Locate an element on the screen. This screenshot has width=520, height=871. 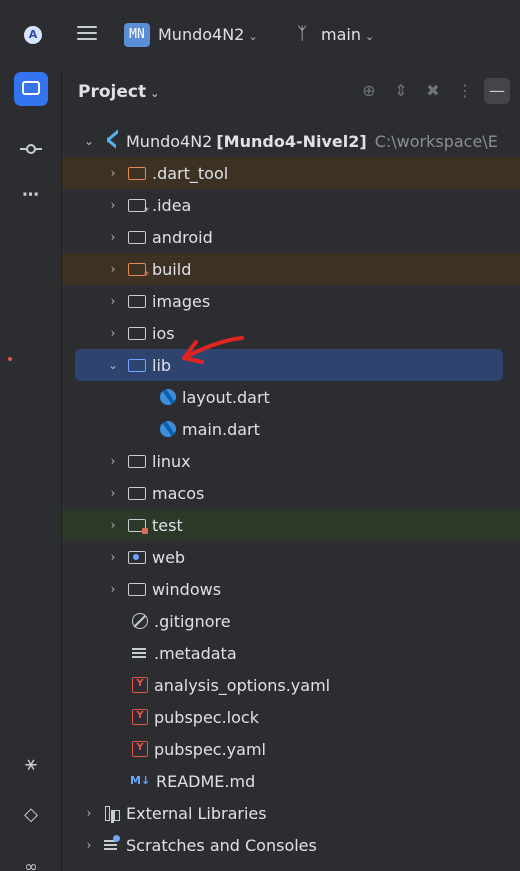
tree-item-windows: › windows is located at coordinates (291, 589).